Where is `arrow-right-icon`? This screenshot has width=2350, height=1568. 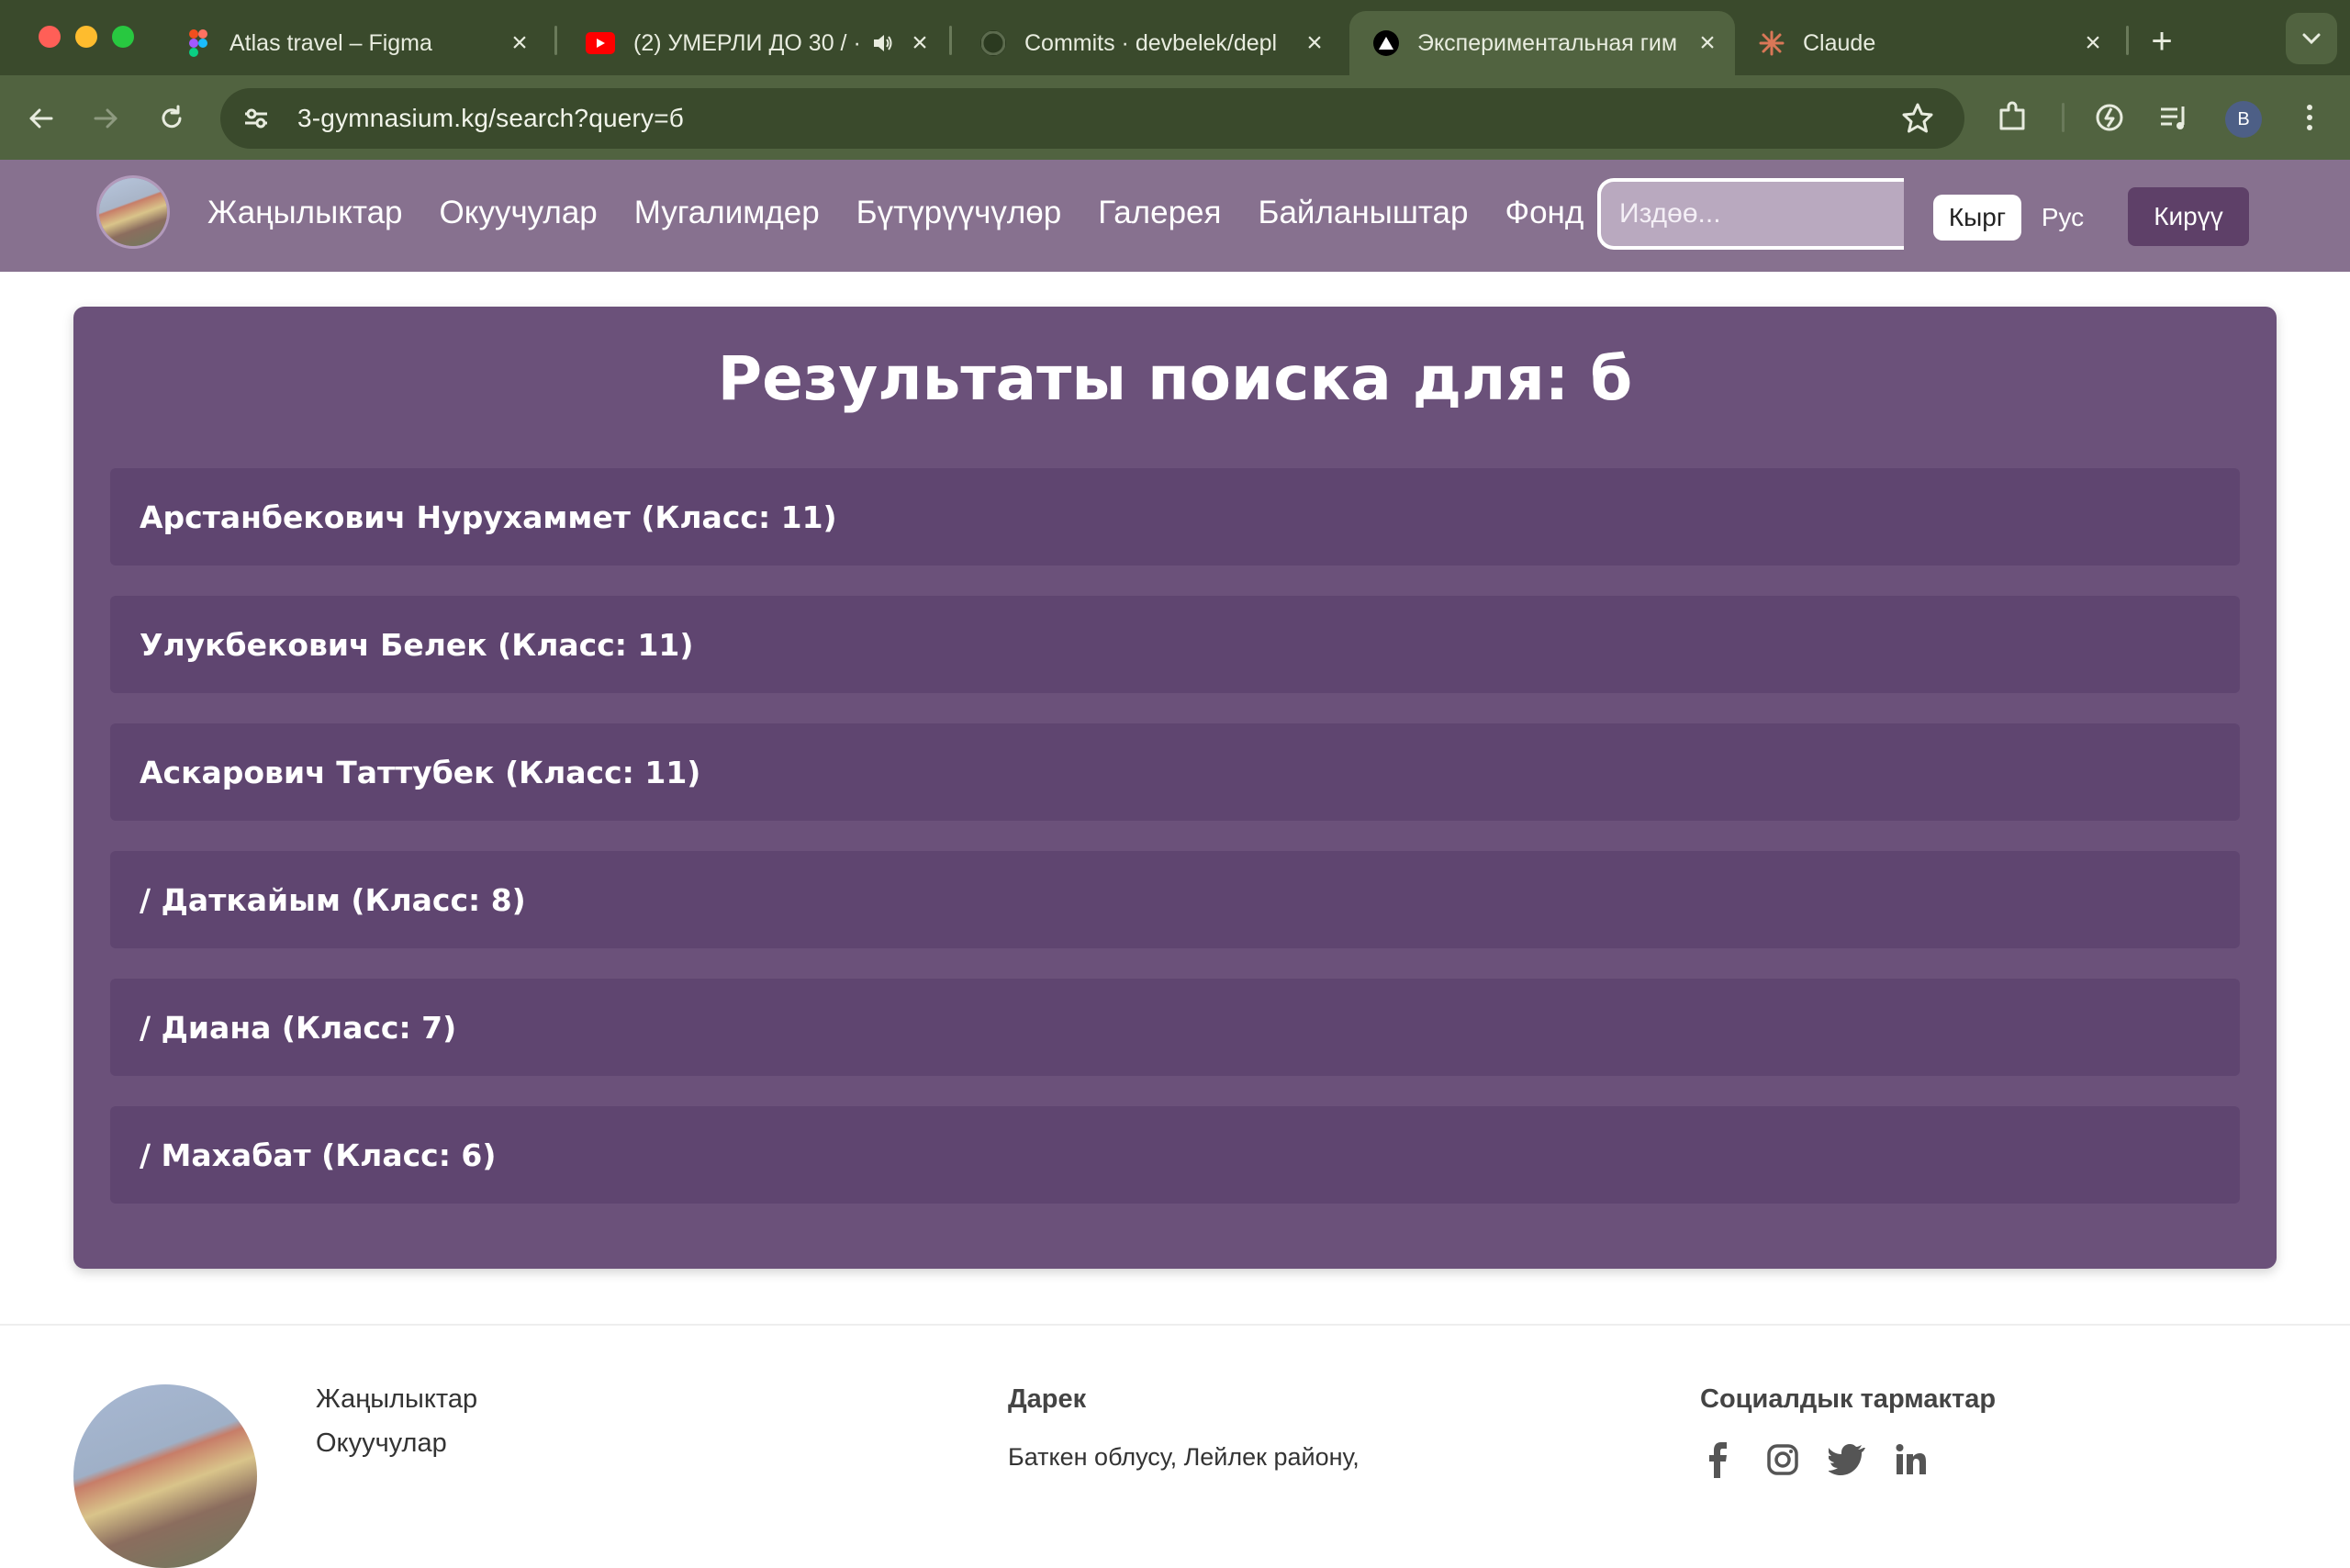 arrow-right-icon is located at coordinates (106, 118).